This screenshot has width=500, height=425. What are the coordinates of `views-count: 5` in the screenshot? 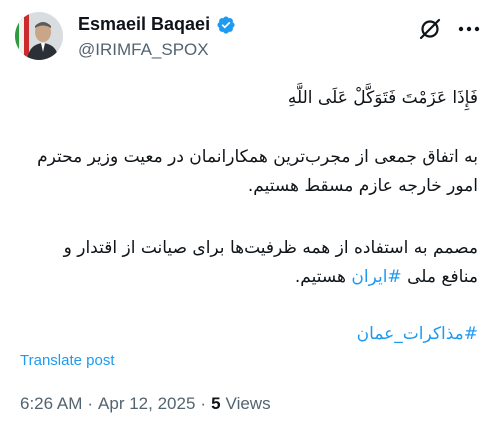 It's located at (216, 403).